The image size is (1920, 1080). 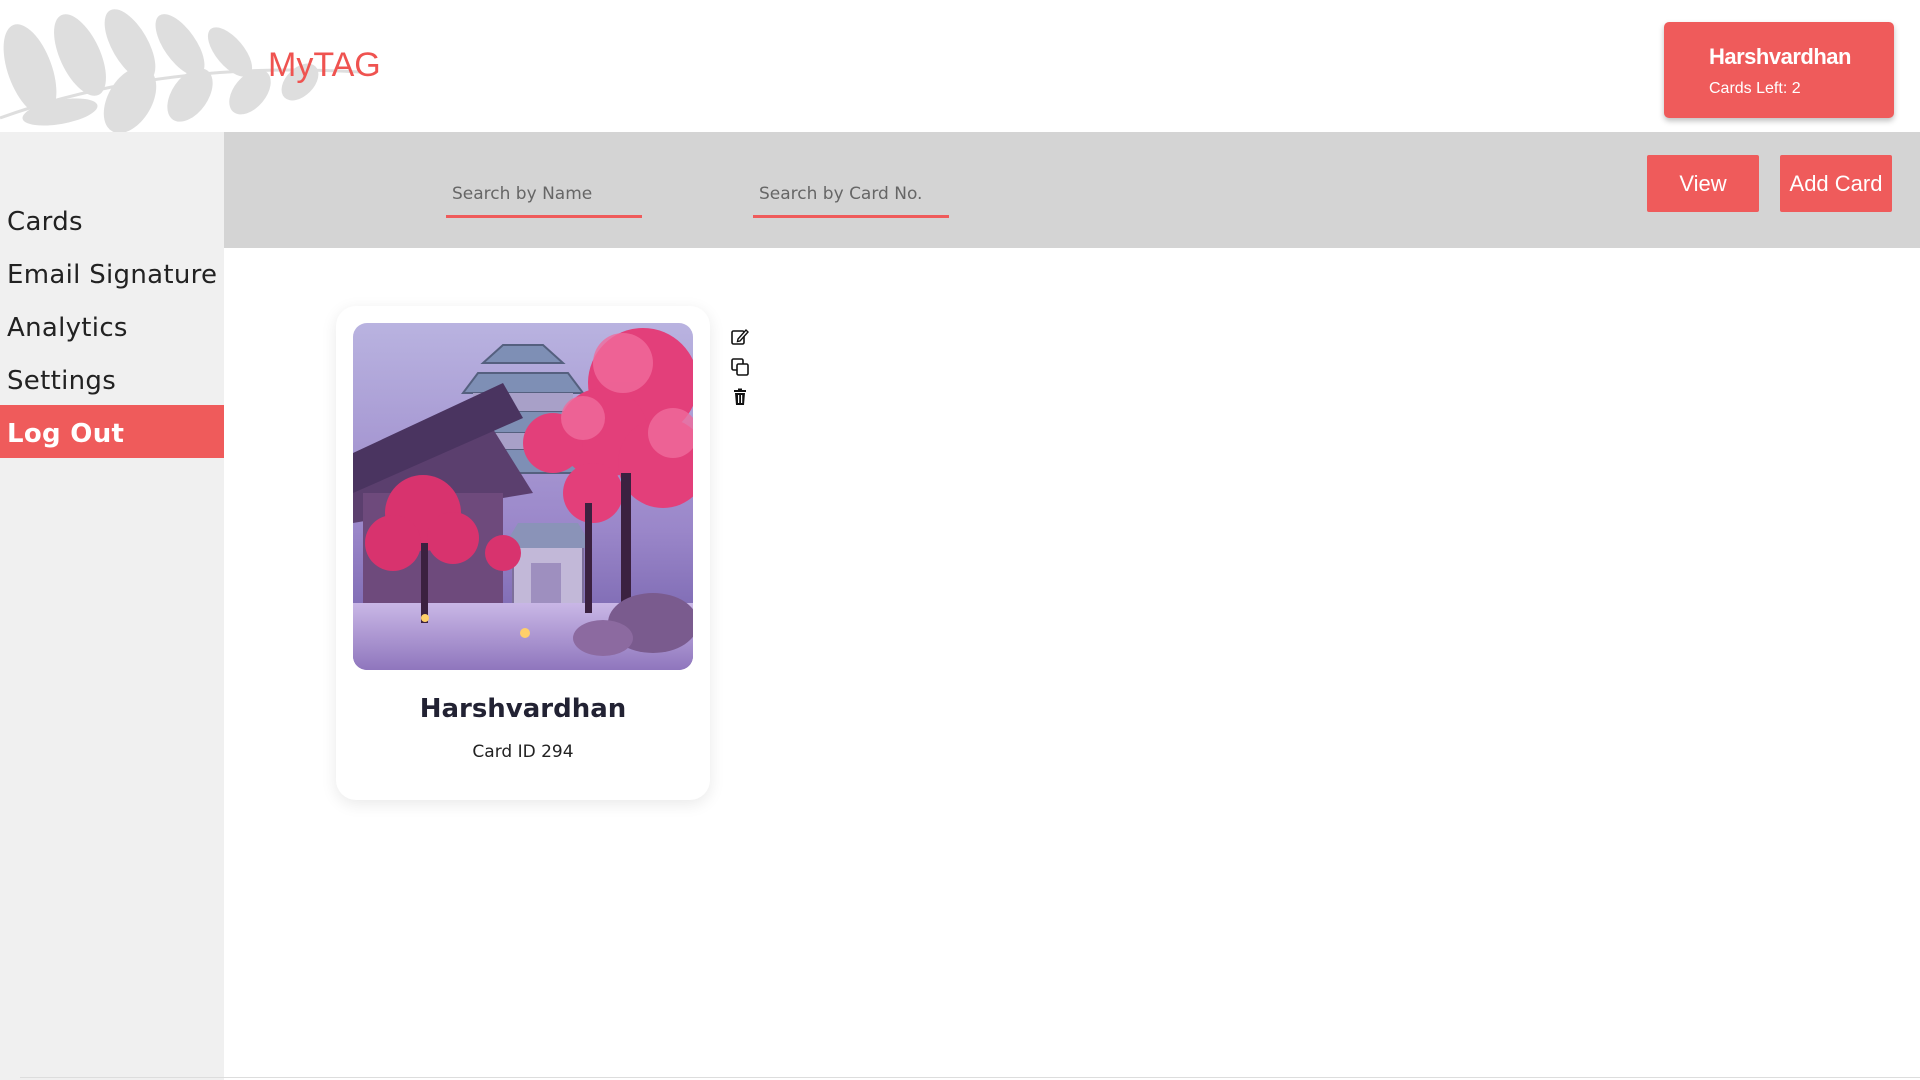 What do you see at coordinates (1703, 183) in the screenshot?
I see `view-button: View` at bounding box center [1703, 183].